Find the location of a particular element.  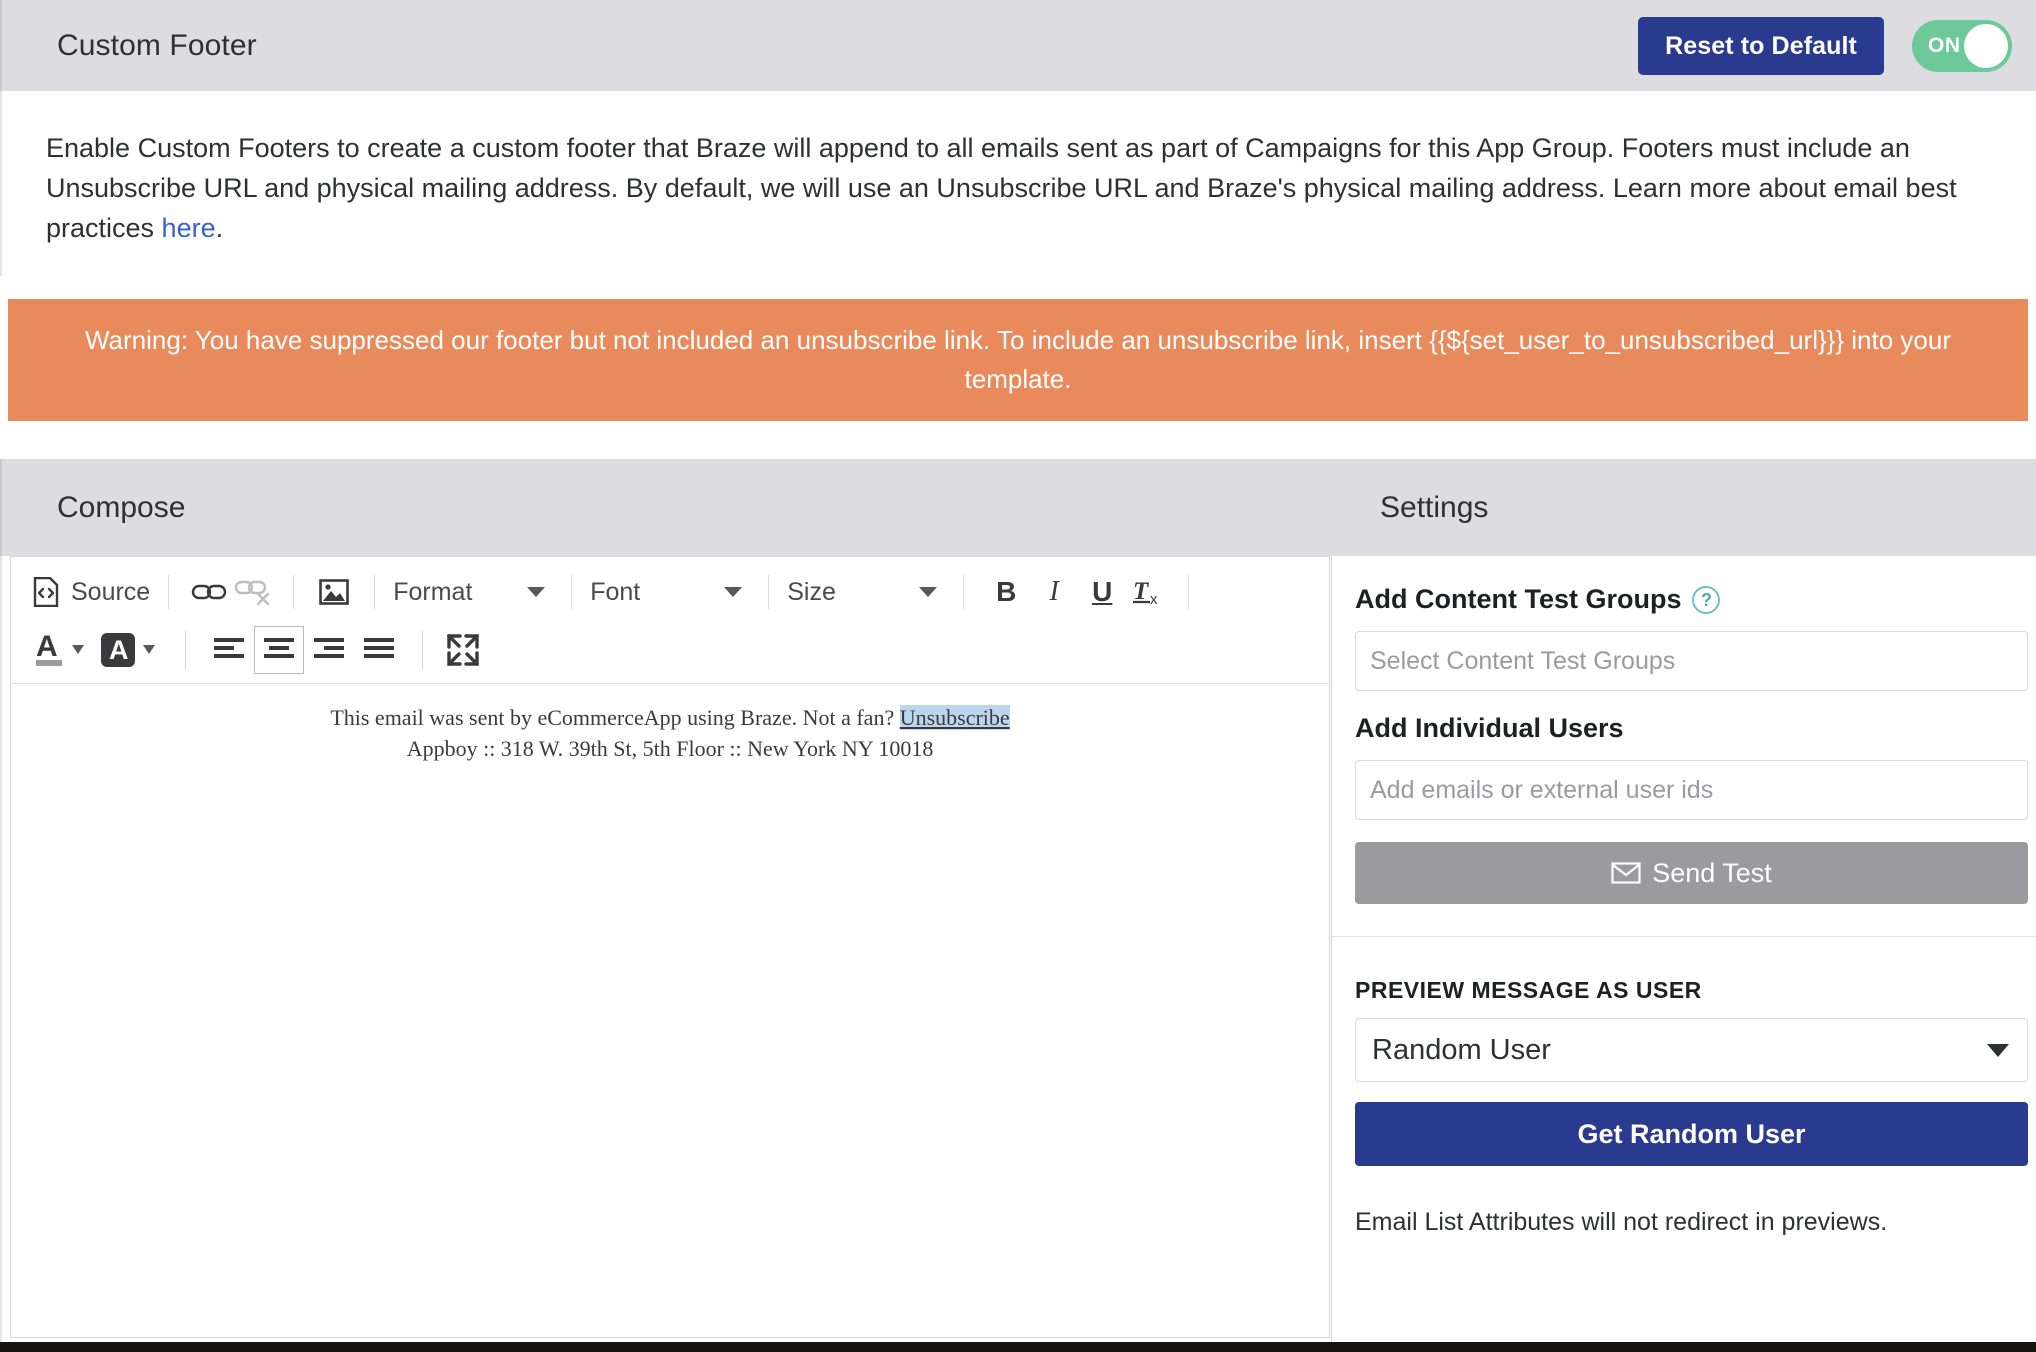

svg-text: x is located at coordinates (1154, 599).